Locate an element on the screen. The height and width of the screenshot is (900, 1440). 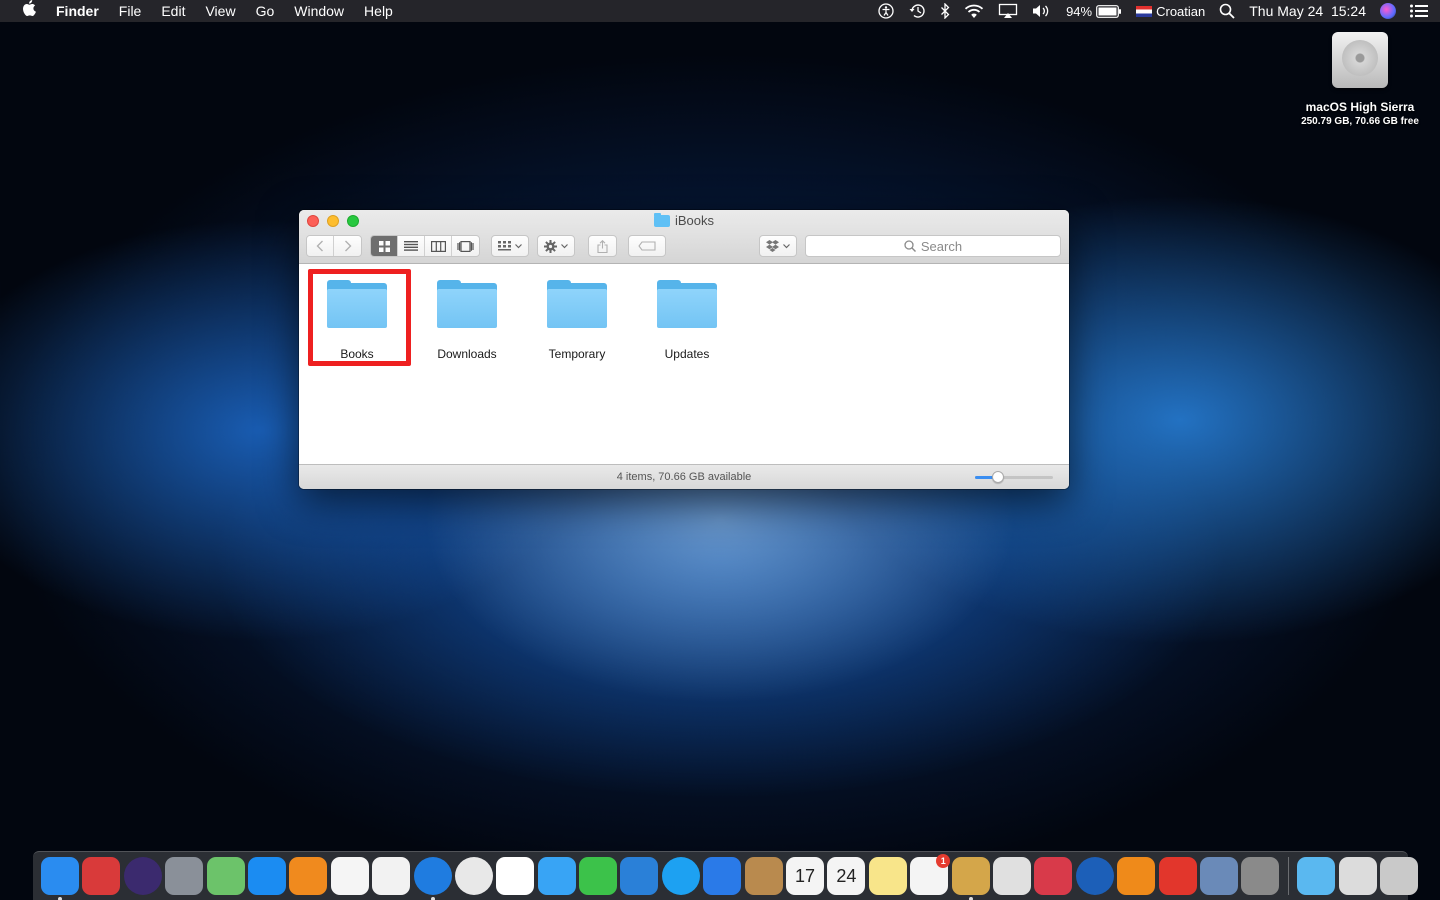
tags-control is located at coordinates (647, 246).